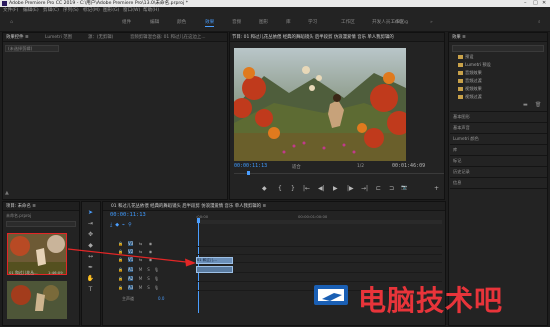  What do you see at coordinates (332, 295) in the screenshot?
I see `watermark-logo-icon` at bounding box center [332, 295].